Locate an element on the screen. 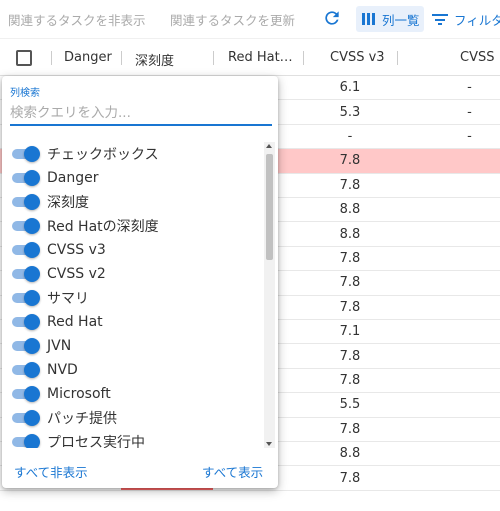  column-toggle-item: プロセス実行中 is located at coordinates (78, 439).